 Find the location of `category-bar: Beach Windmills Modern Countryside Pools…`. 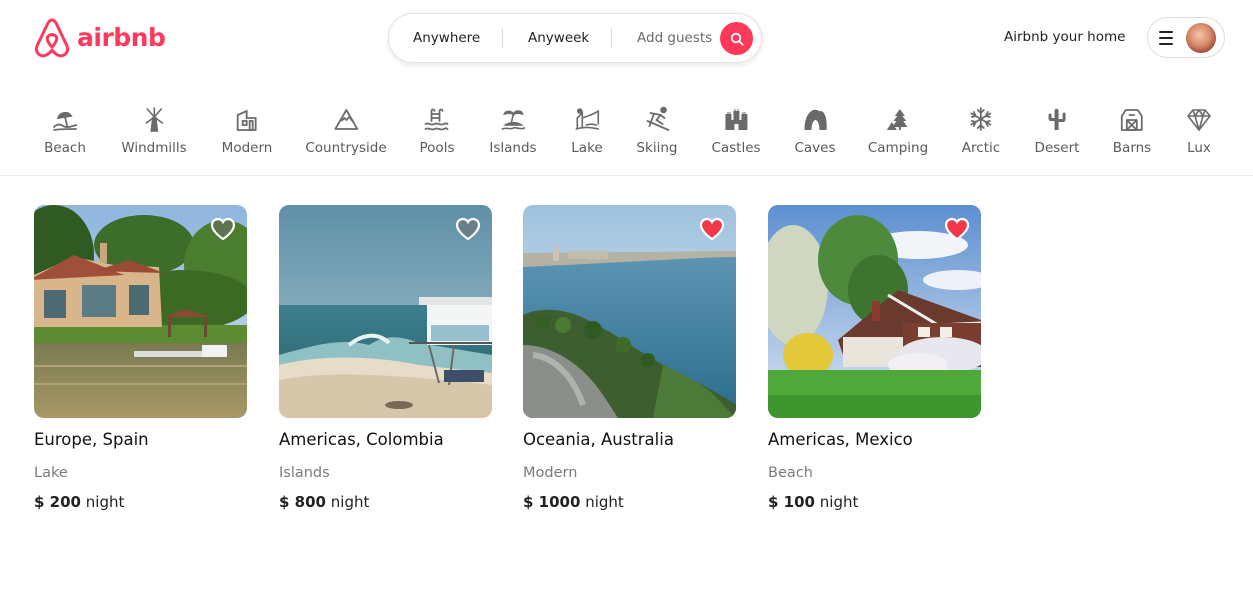

category-bar: Beach Windmills Modern Countryside Pools… is located at coordinates (626, 130).